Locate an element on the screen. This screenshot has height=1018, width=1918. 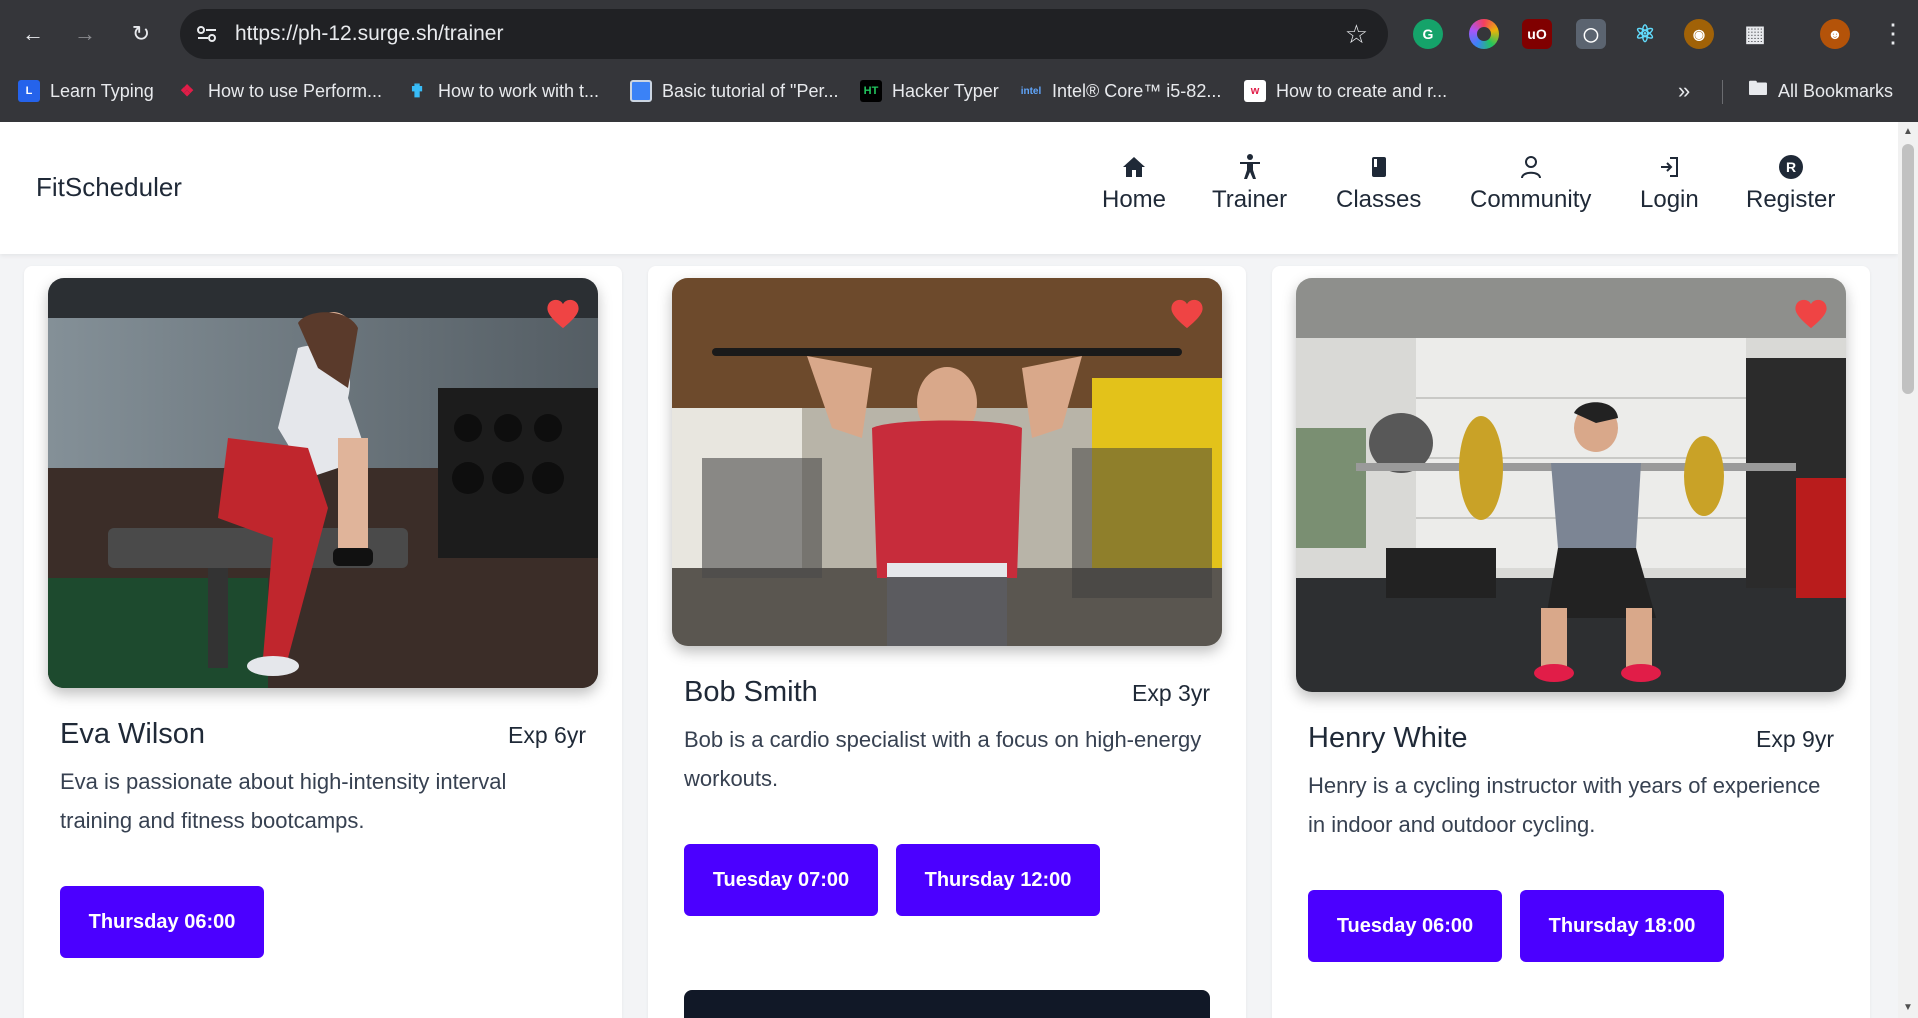
tutorial-icon is located at coordinates (641, 91).